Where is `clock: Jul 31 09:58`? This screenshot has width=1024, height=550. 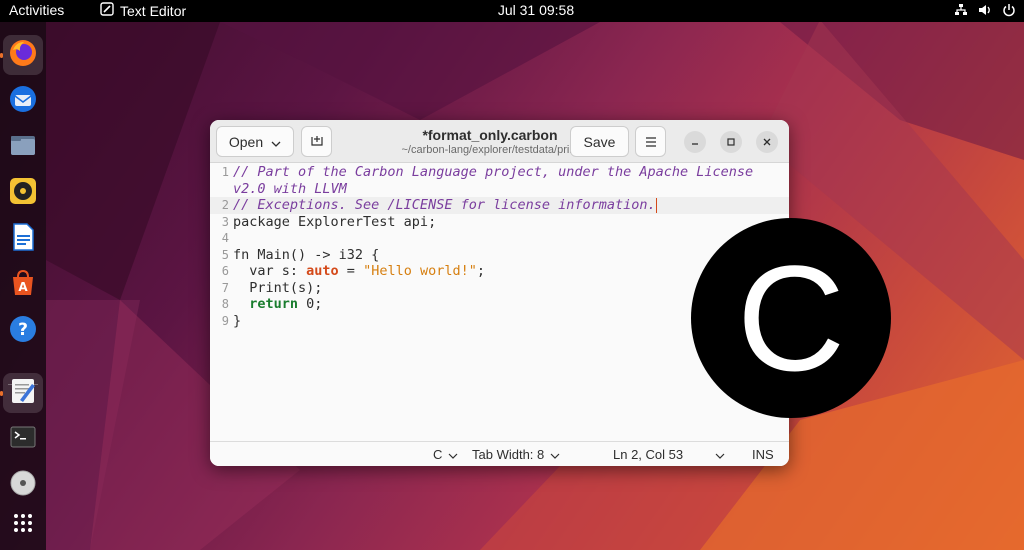 clock: Jul 31 09:58 is located at coordinates (512, 10).